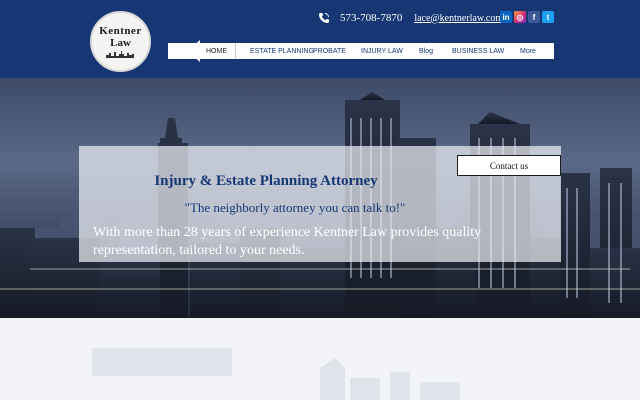 Image resolution: width=640 pixels, height=400 pixels. I want to click on contact-us-button: Contact us, so click(509, 165).